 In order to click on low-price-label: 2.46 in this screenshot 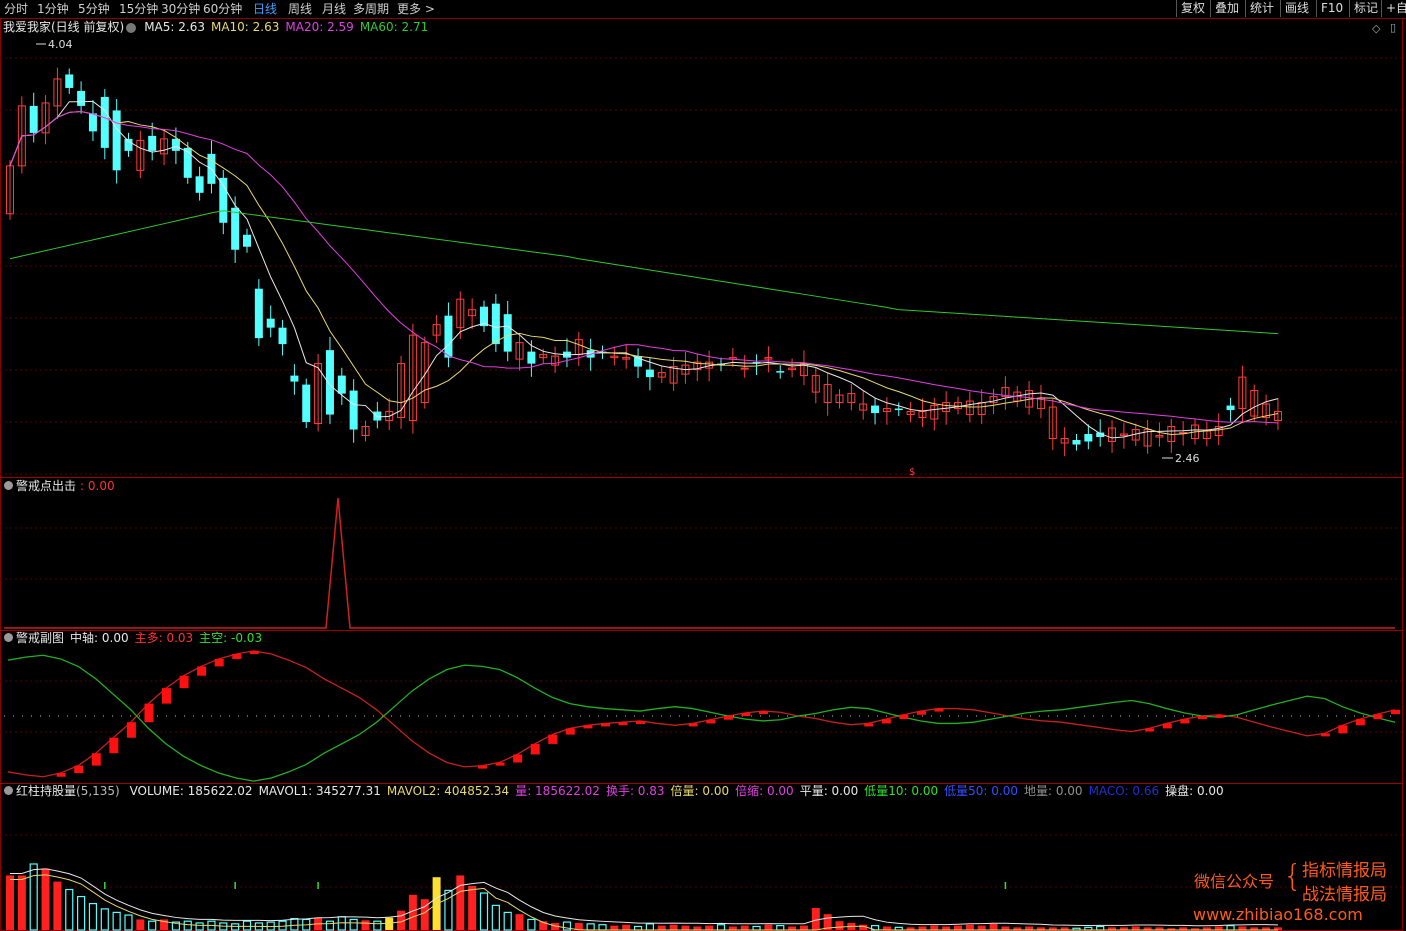, I will do `click(1187, 458)`.